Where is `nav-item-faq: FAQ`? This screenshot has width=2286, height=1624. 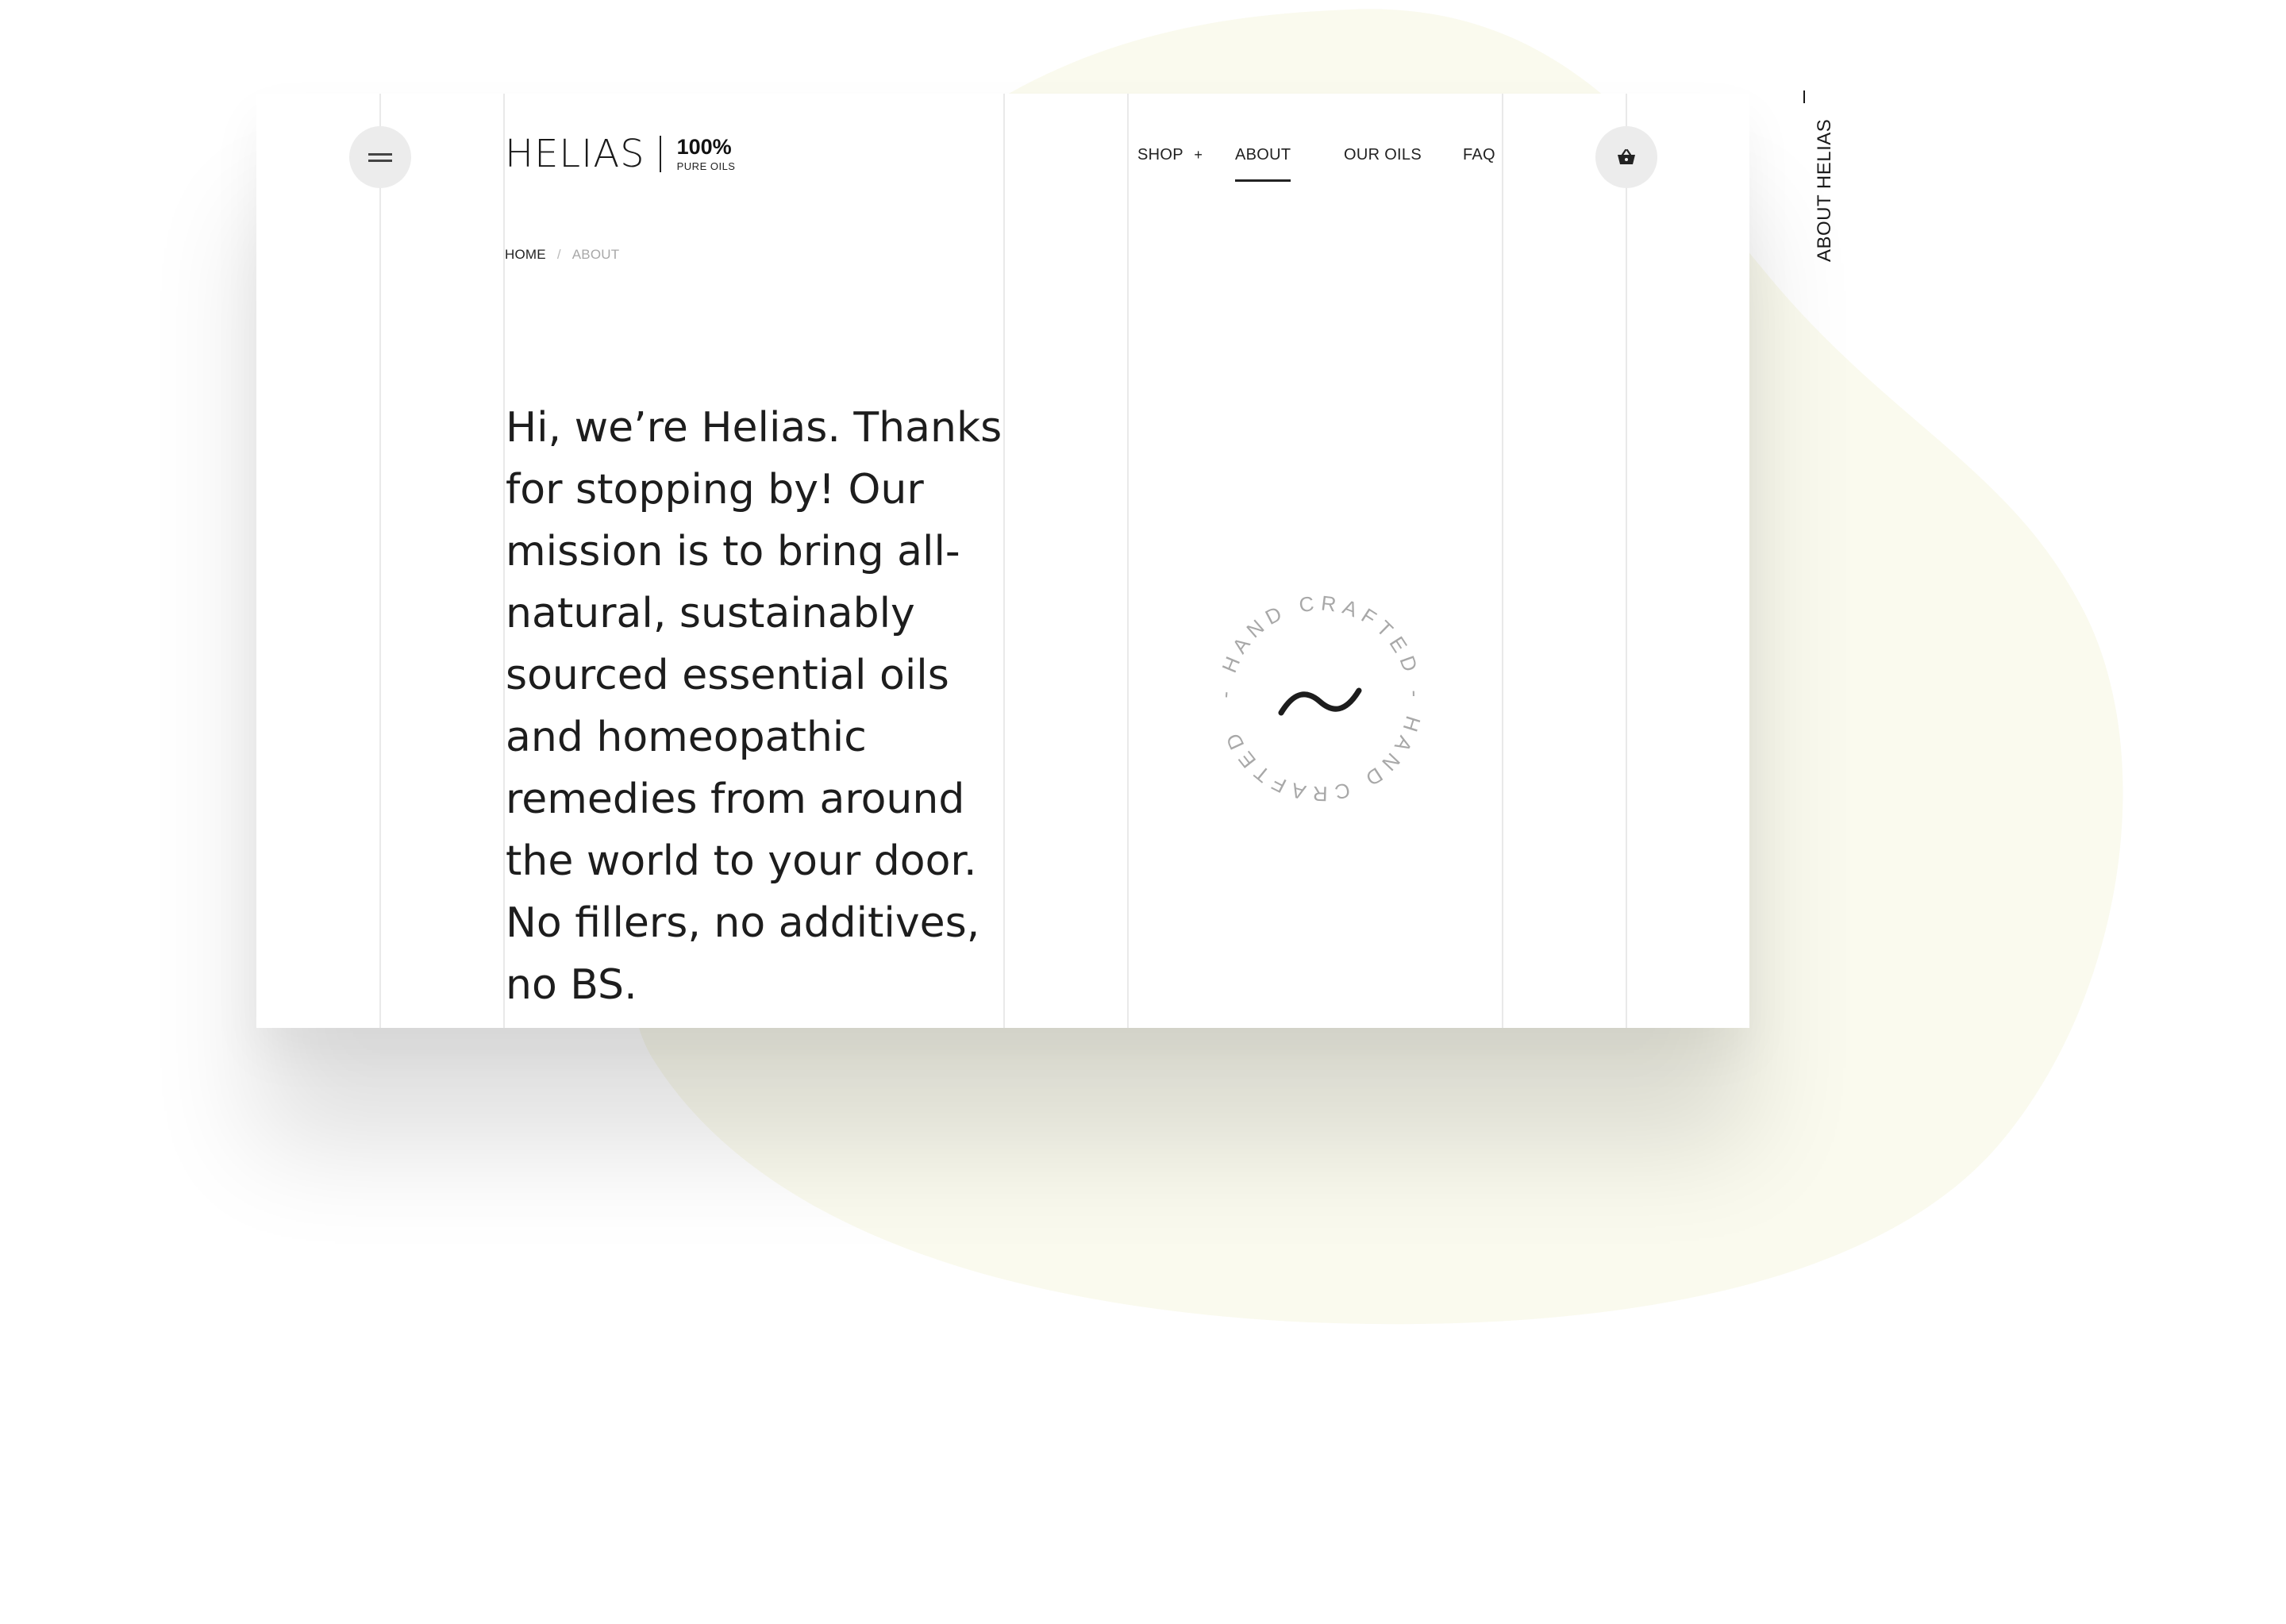 nav-item-faq: FAQ is located at coordinates (1479, 155).